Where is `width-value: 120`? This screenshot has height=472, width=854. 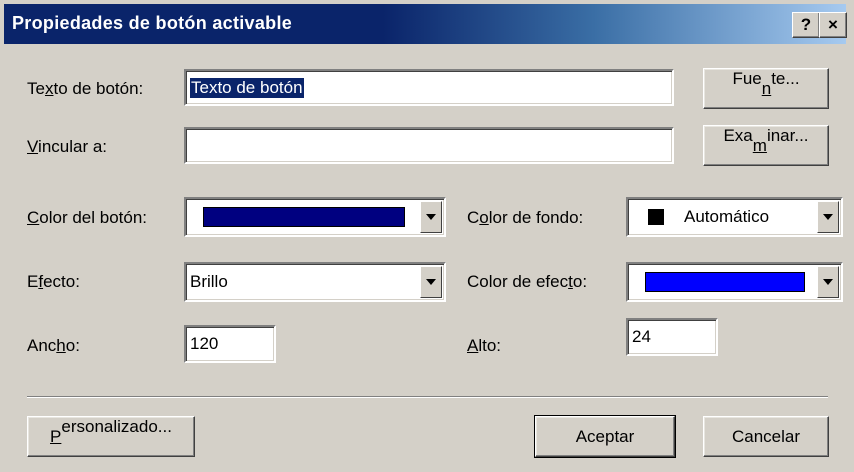 width-value: 120 is located at coordinates (204, 343).